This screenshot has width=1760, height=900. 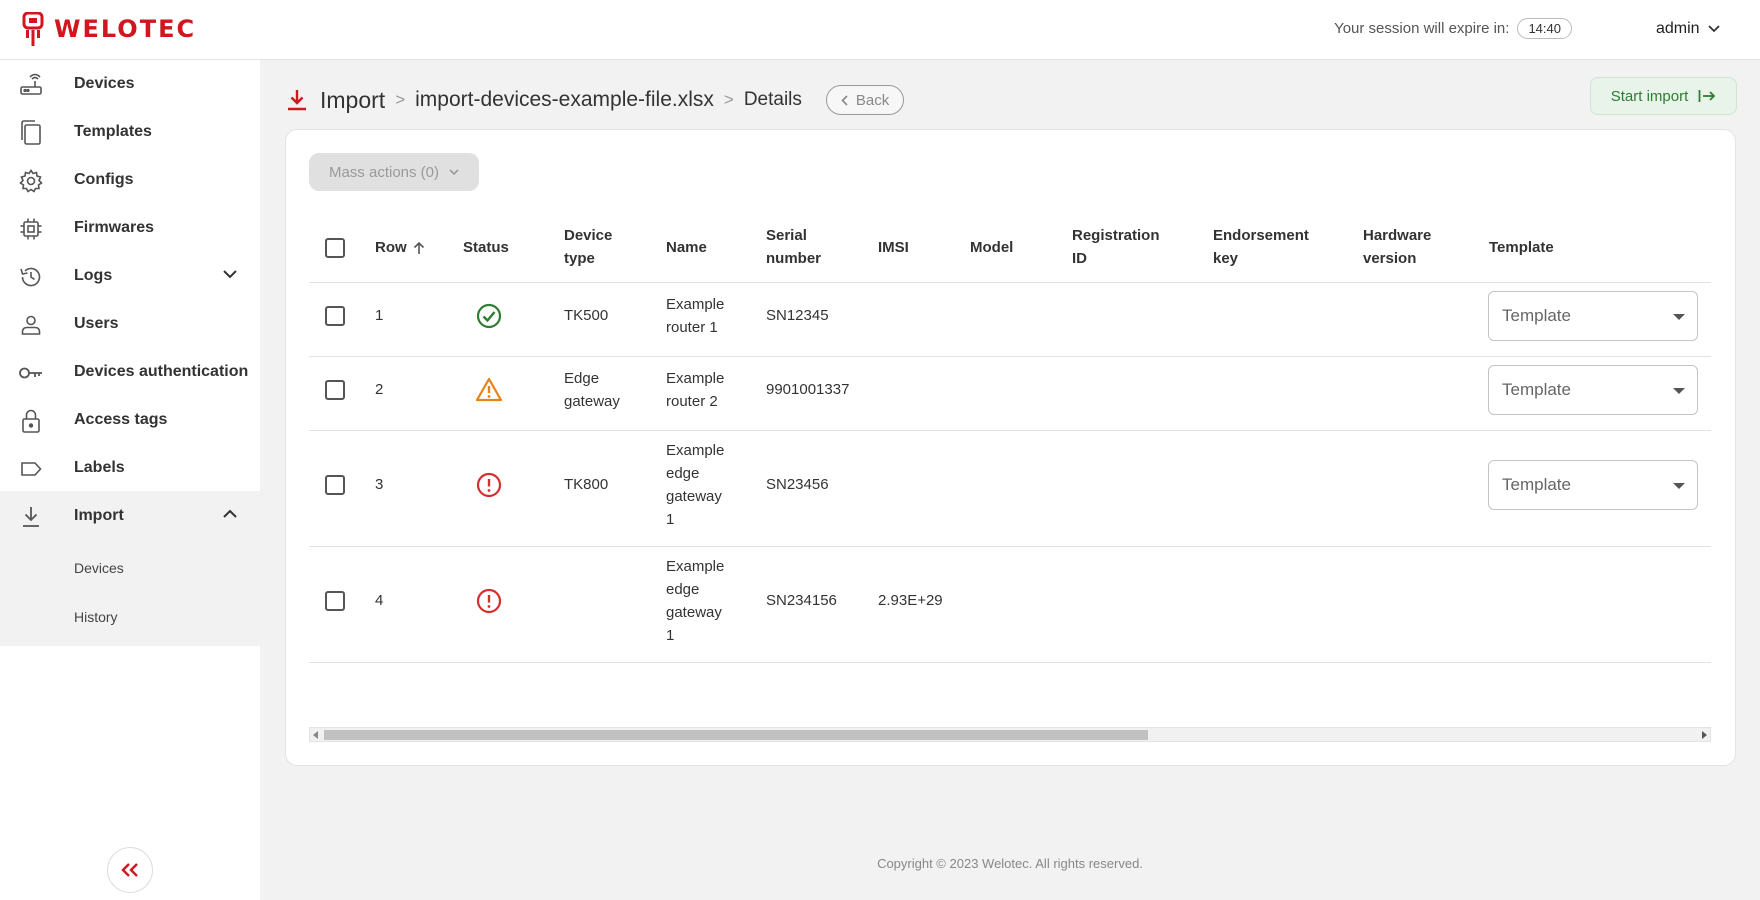 What do you see at coordinates (1397, 247) in the screenshot?
I see `column-header-hardware-version: Hardware version` at bounding box center [1397, 247].